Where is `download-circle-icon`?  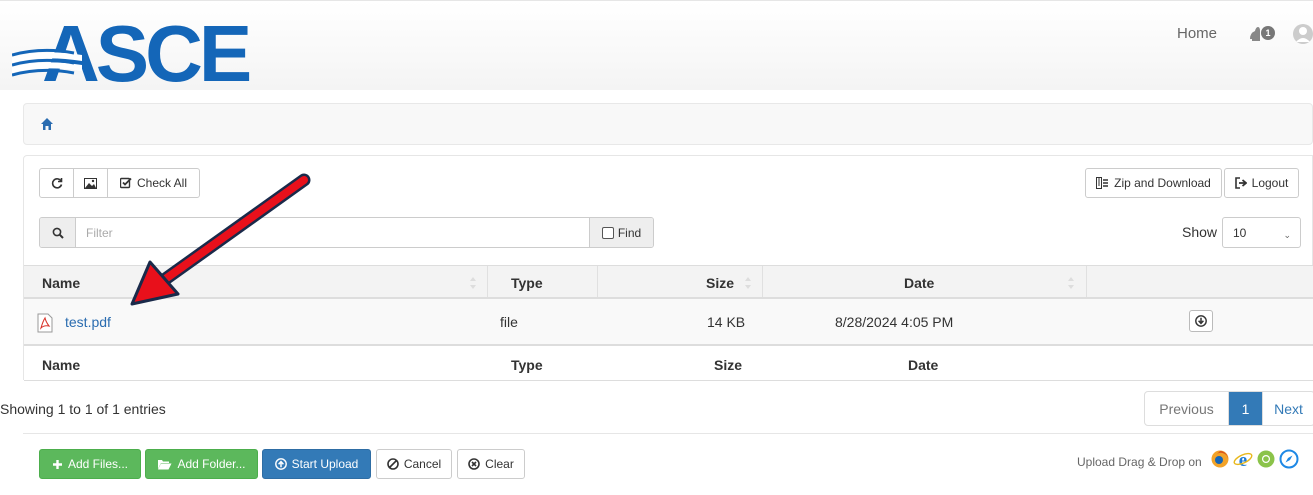
download-circle-icon is located at coordinates (1201, 321).